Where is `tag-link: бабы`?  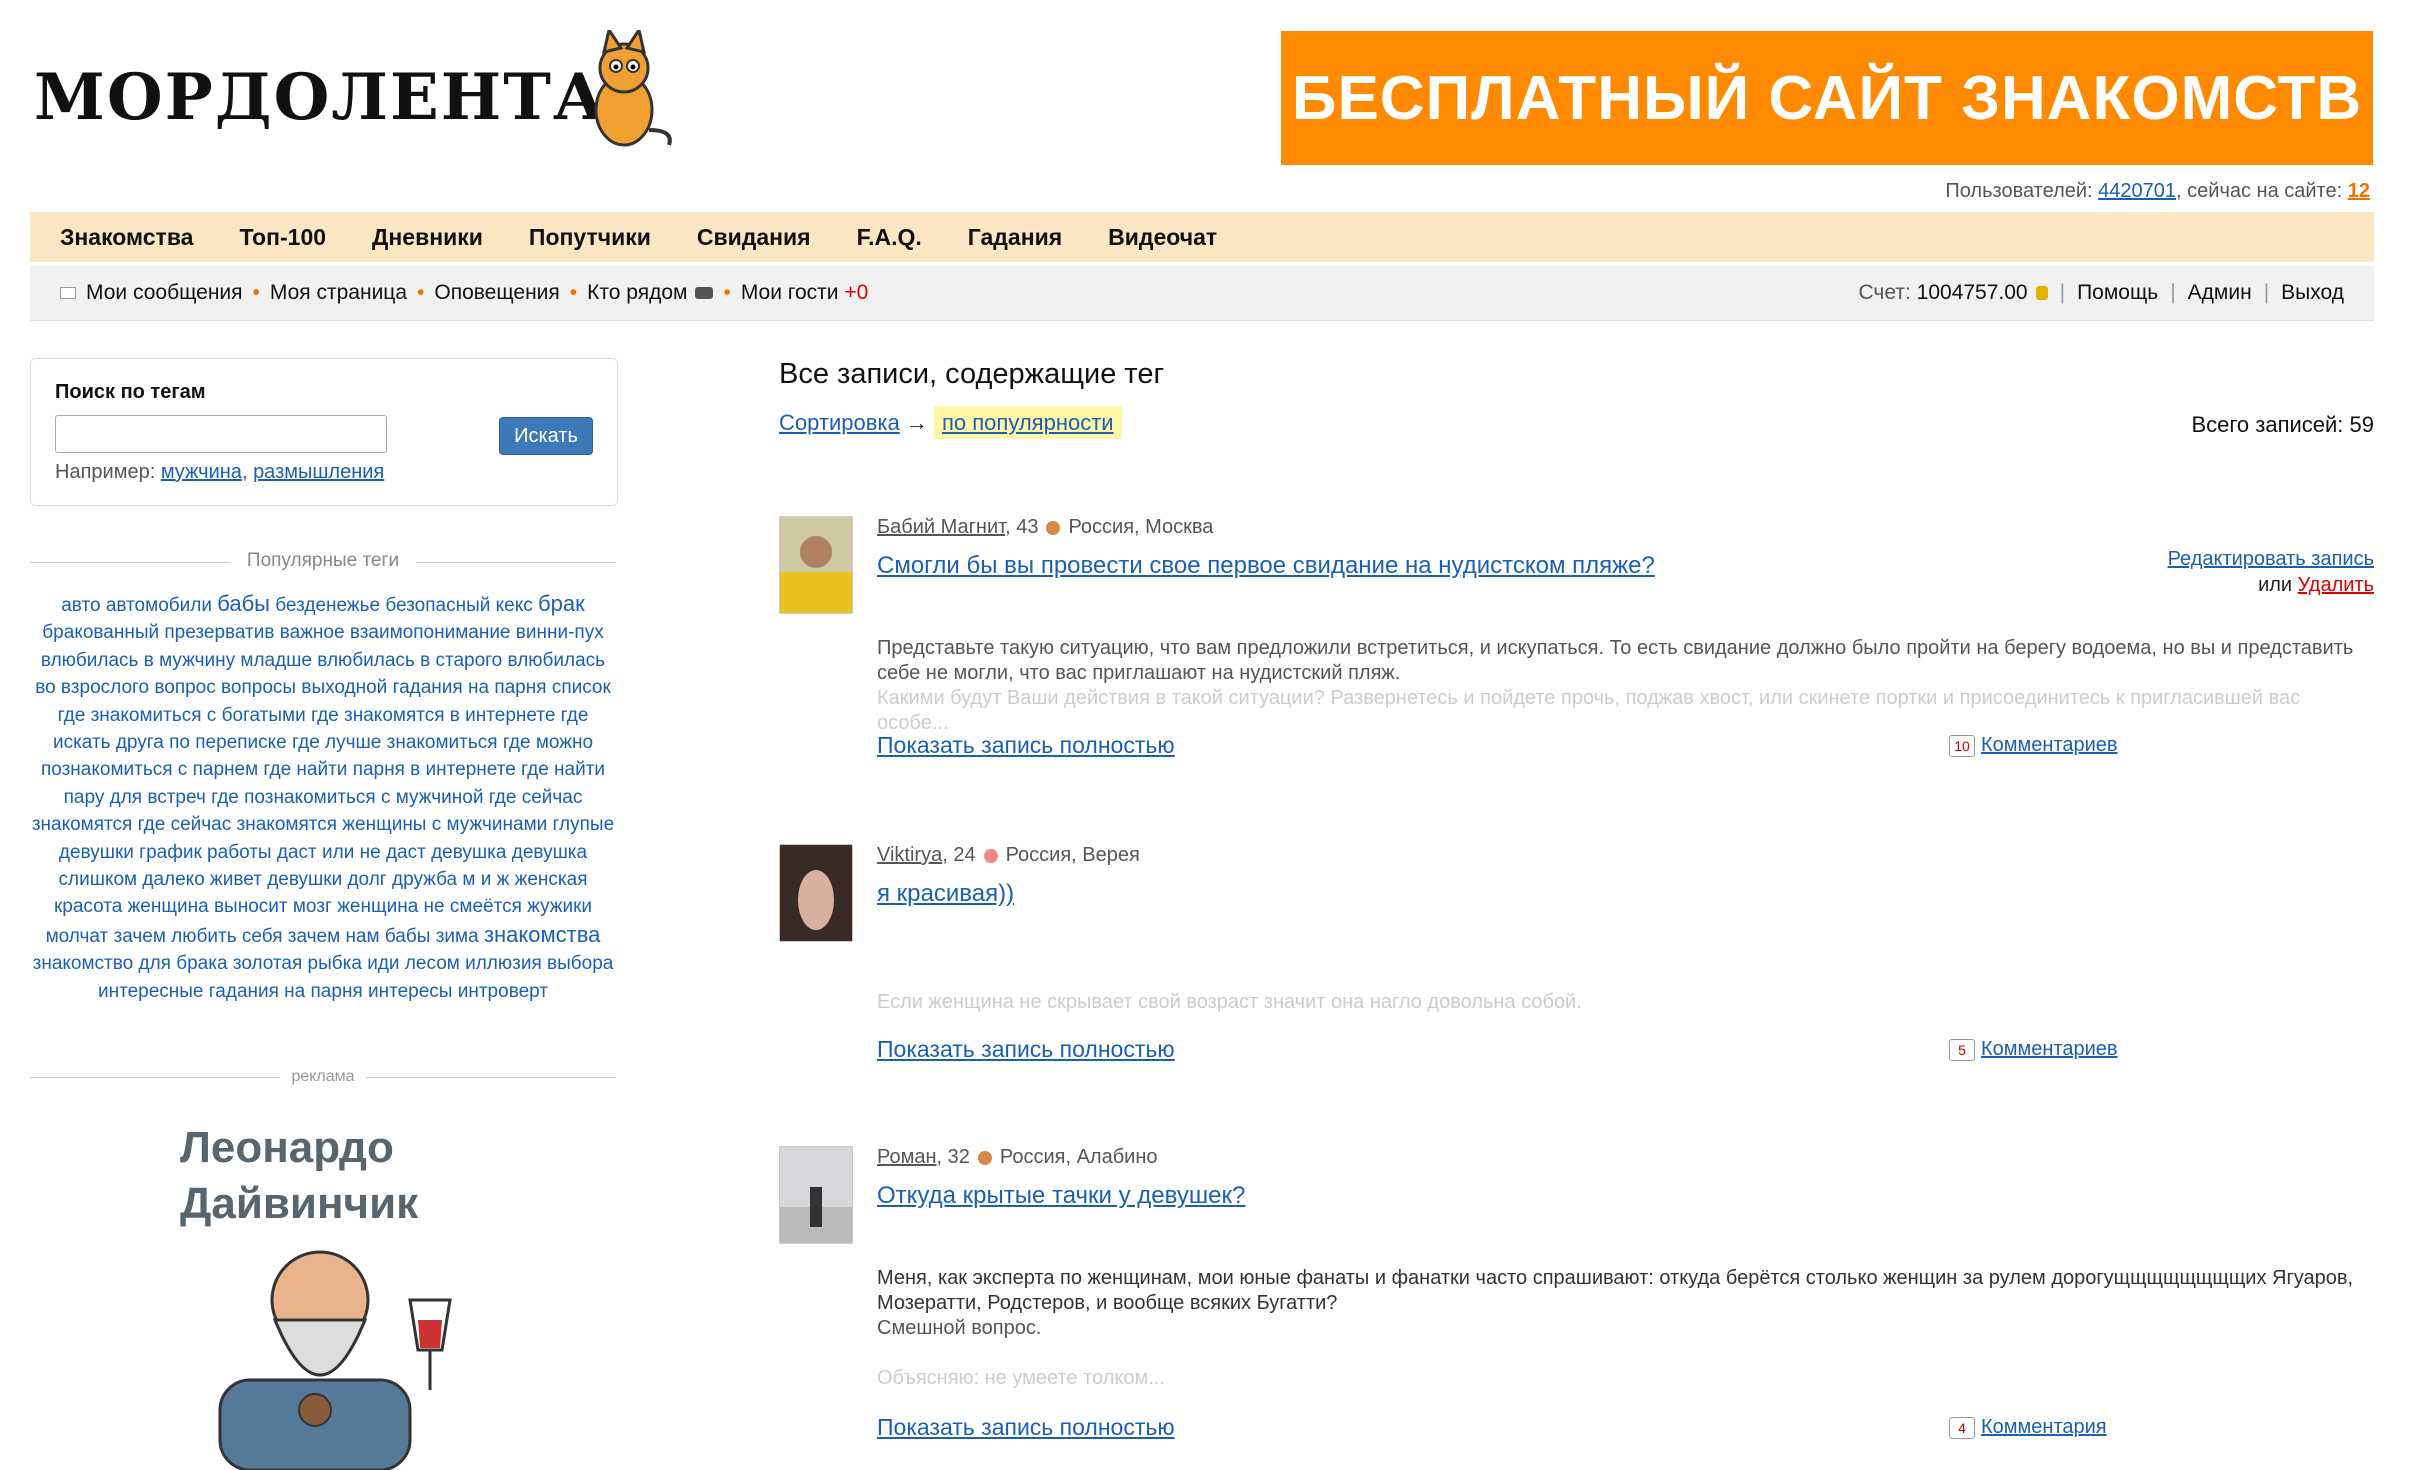 tag-link: бабы is located at coordinates (243, 603).